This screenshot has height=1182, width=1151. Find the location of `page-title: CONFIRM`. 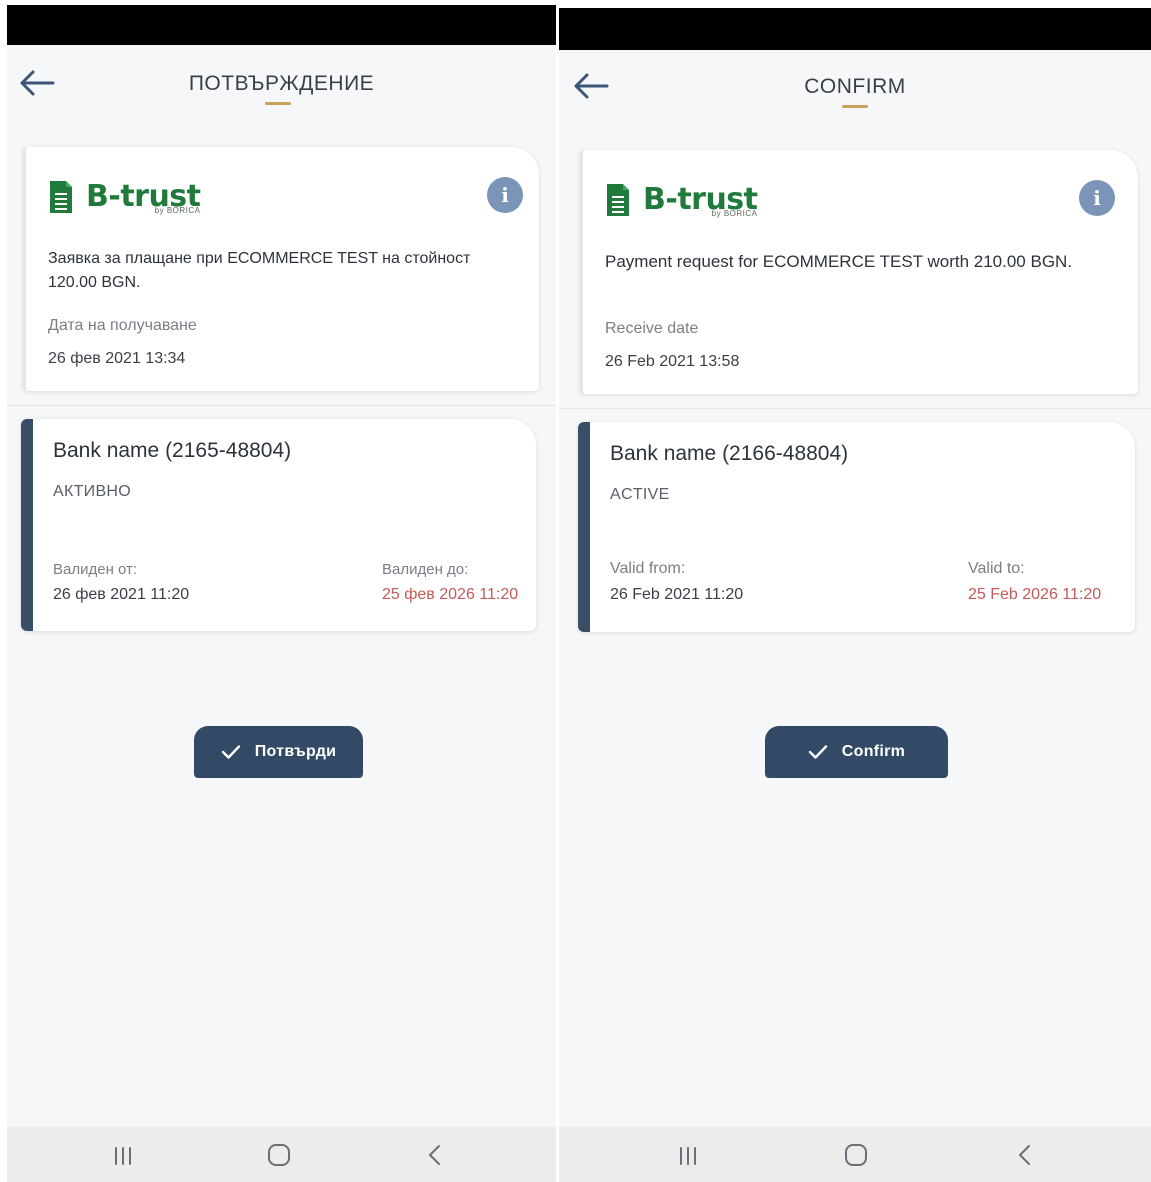

page-title: CONFIRM is located at coordinates (855, 86).